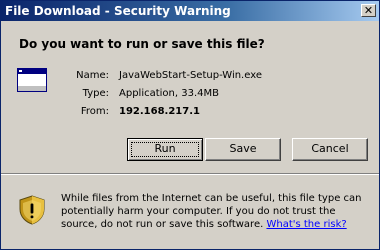  What do you see at coordinates (92, 75) in the screenshot?
I see `name-label: Name:` at bounding box center [92, 75].